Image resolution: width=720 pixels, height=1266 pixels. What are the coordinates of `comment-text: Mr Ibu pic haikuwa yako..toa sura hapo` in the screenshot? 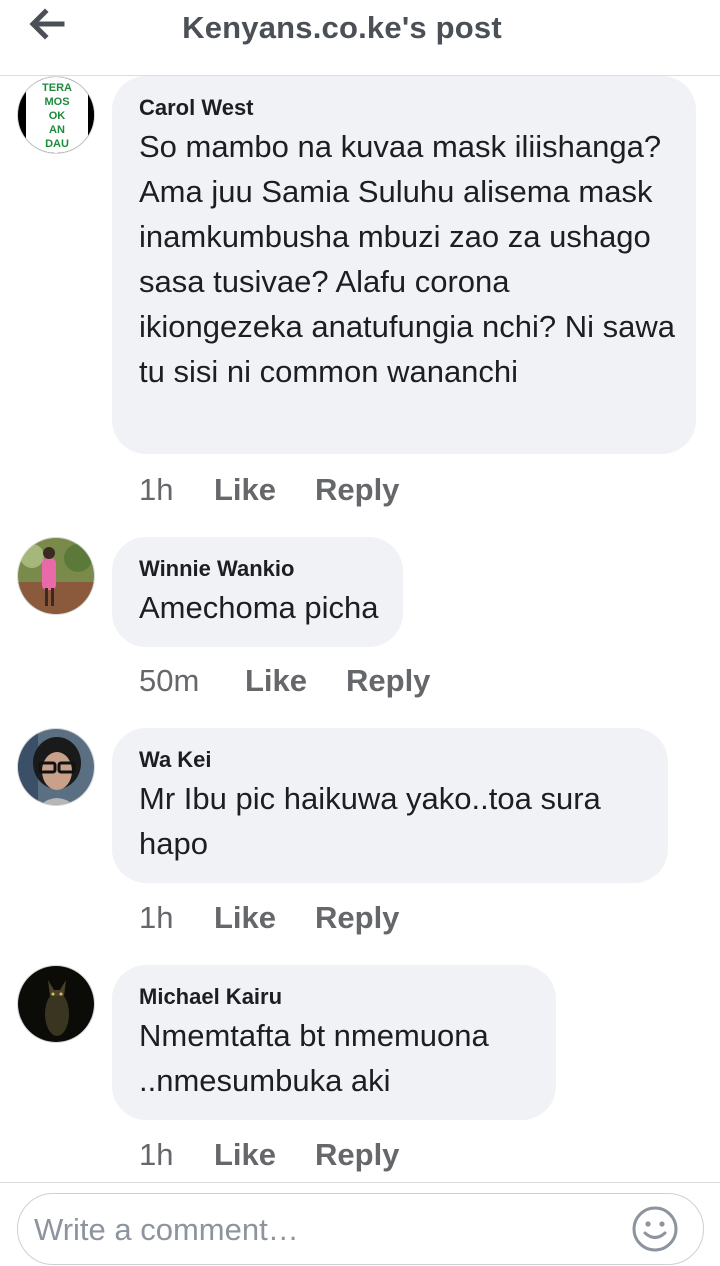 It's located at (370, 821).